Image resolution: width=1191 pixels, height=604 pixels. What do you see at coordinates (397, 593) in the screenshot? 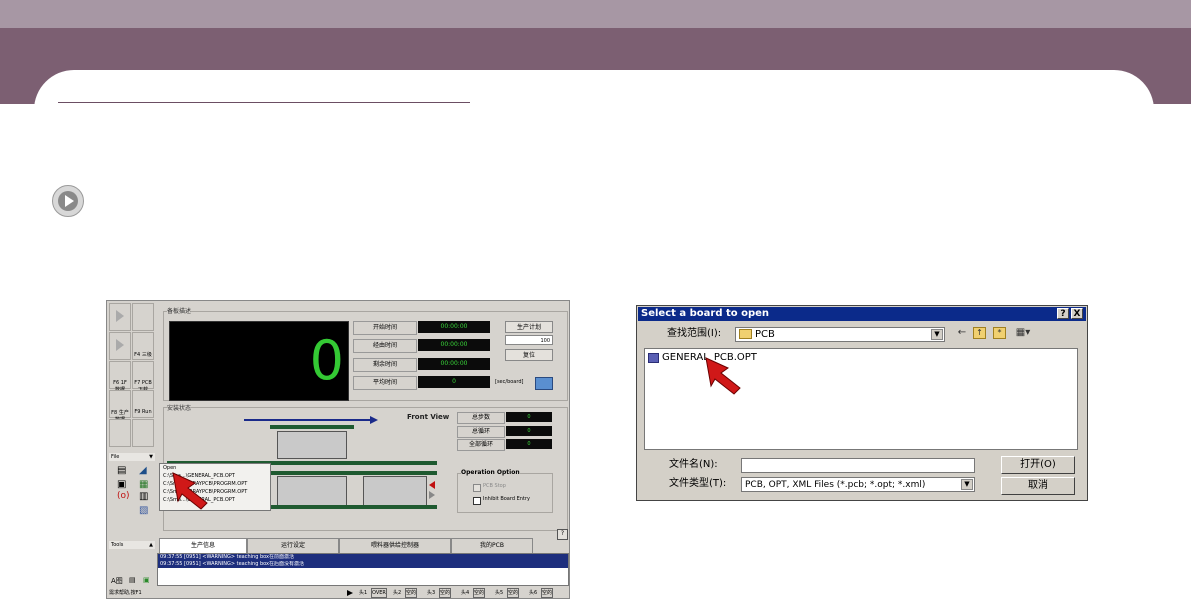
I see `head-status-2: 头2` at bounding box center [397, 593].